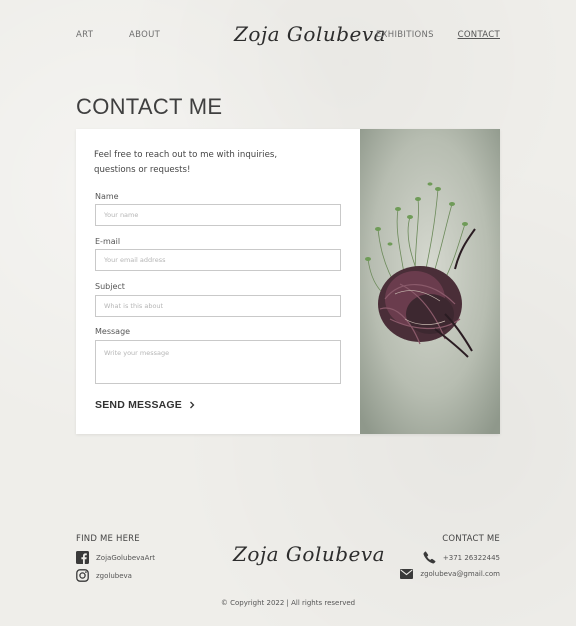  Describe the element at coordinates (108, 539) in the screenshot. I see `find-me-heading: FIND ME HERE` at that location.